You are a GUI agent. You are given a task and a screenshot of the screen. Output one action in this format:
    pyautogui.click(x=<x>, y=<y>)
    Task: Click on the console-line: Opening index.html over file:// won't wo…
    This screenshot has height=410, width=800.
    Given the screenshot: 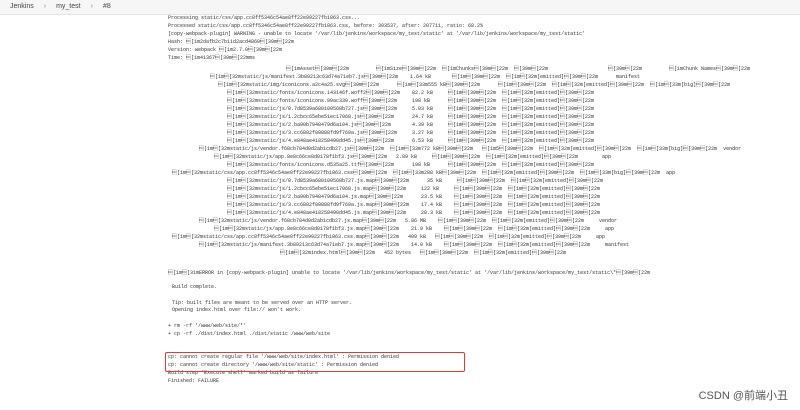 What is the action you would take?
    pyautogui.click(x=237, y=310)
    